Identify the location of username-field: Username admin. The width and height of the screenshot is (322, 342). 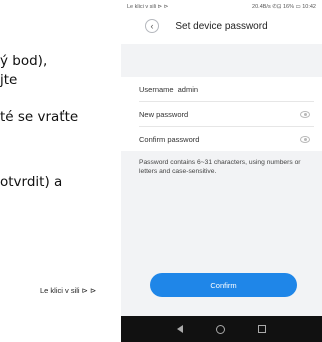
(168, 89).